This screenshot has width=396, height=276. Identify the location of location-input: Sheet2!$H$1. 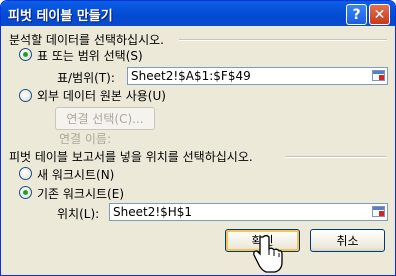
(248, 212).